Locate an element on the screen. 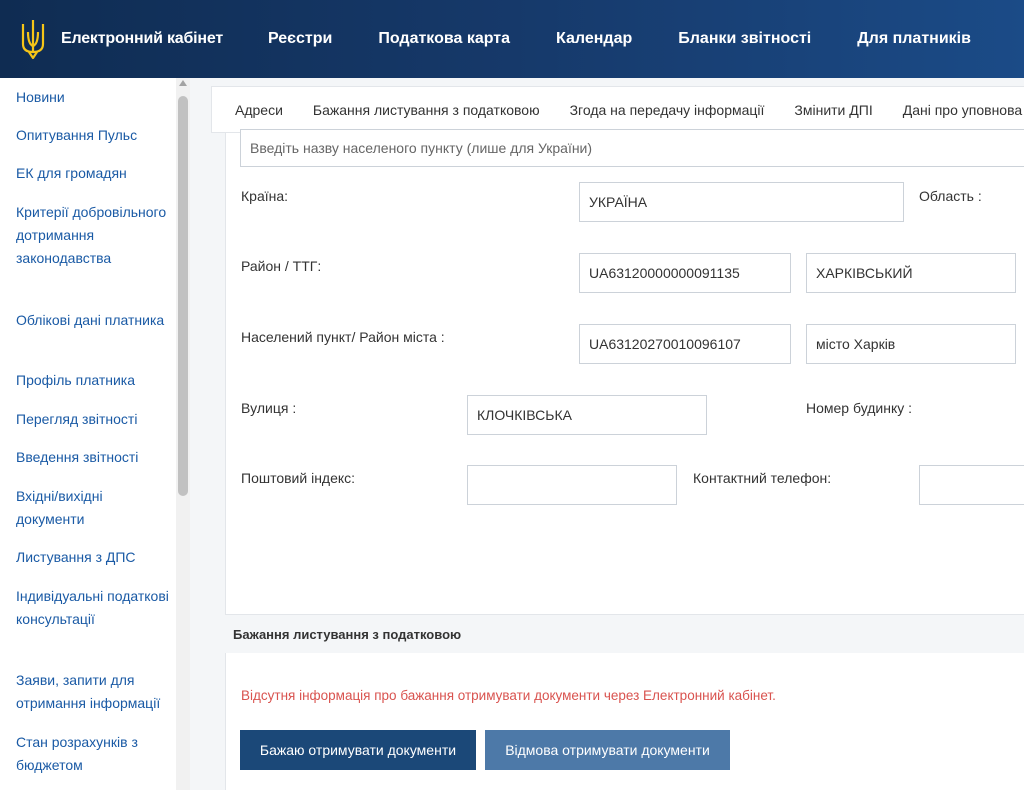 The height and width of the screenshot is (790, 1024). phone-field is located at coordinates (971, 485).